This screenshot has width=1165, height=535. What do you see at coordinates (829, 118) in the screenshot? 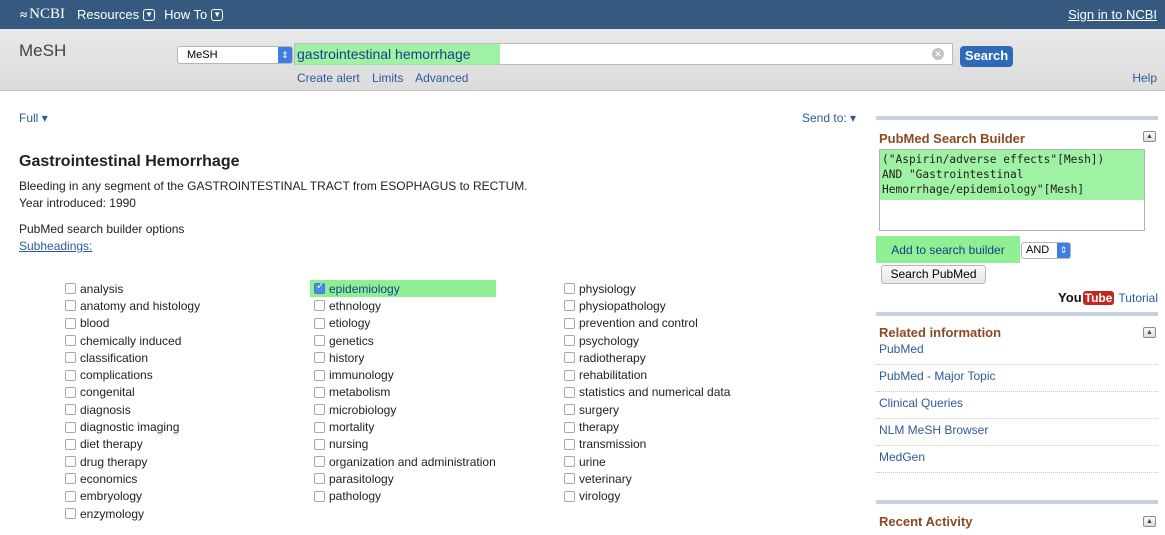
I see `send-to-menu: Send to: ▾` at bounding box center [829, 118].